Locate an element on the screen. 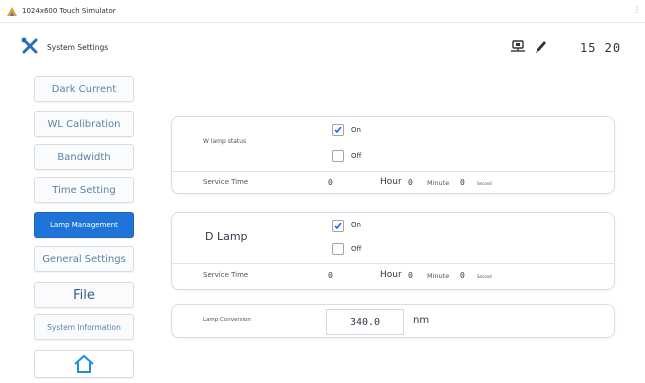 Image resolution: width=645 pixels, height=383 pixels. d-lamp-hour-label: Hour is located at coordinates (391, 275).